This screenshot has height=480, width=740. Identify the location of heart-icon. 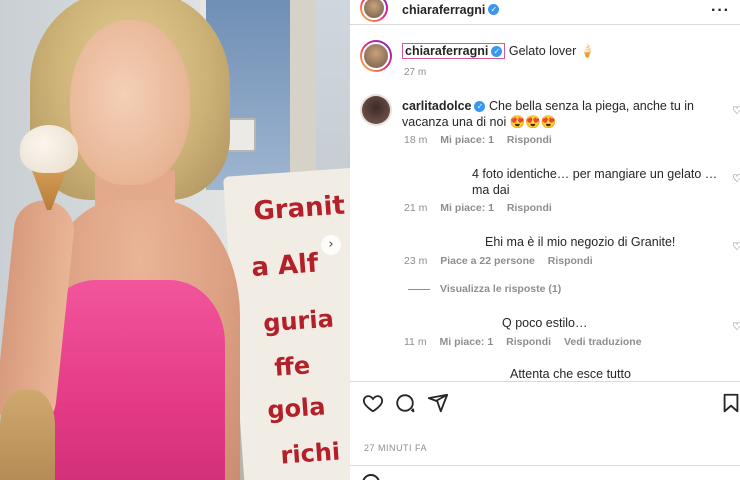
(373, 403).